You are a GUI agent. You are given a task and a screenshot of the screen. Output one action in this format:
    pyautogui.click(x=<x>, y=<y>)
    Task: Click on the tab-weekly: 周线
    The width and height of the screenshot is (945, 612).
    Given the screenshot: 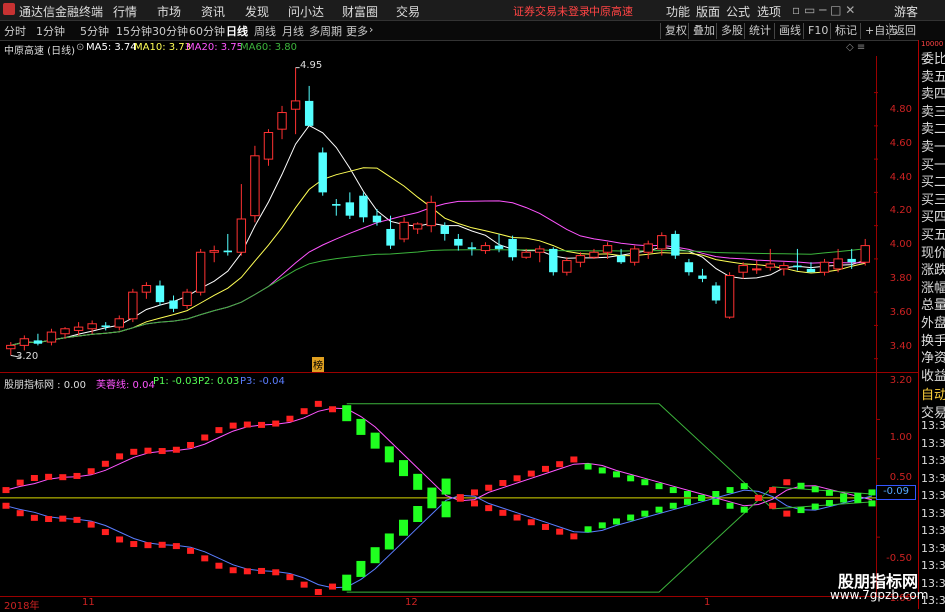 What is the action you would take?
    pyautogui.click(x=265, y=31)
    